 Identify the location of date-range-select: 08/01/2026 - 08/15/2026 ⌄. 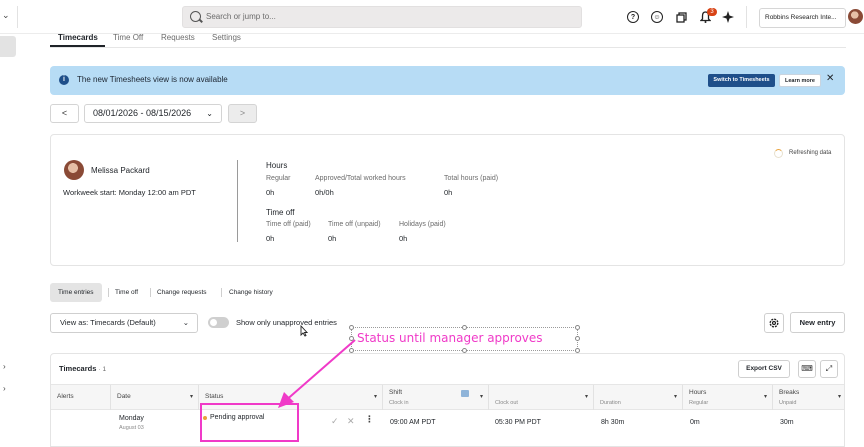
(153, 113).